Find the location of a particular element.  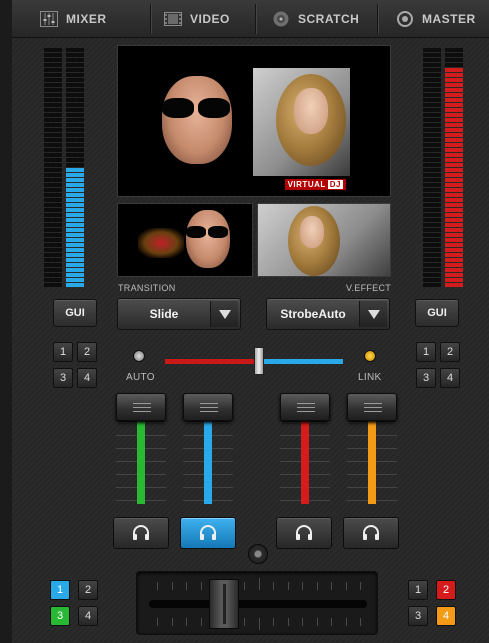

deck-video-left-graphic is located at coordinates (161, 243).